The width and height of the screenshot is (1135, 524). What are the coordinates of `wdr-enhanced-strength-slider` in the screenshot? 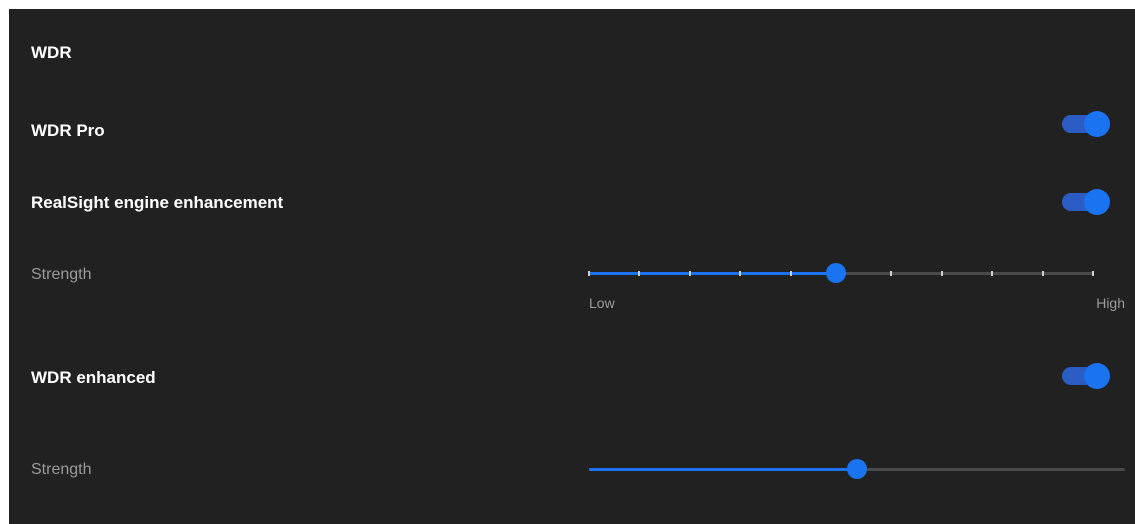 It's located at (857, 469).